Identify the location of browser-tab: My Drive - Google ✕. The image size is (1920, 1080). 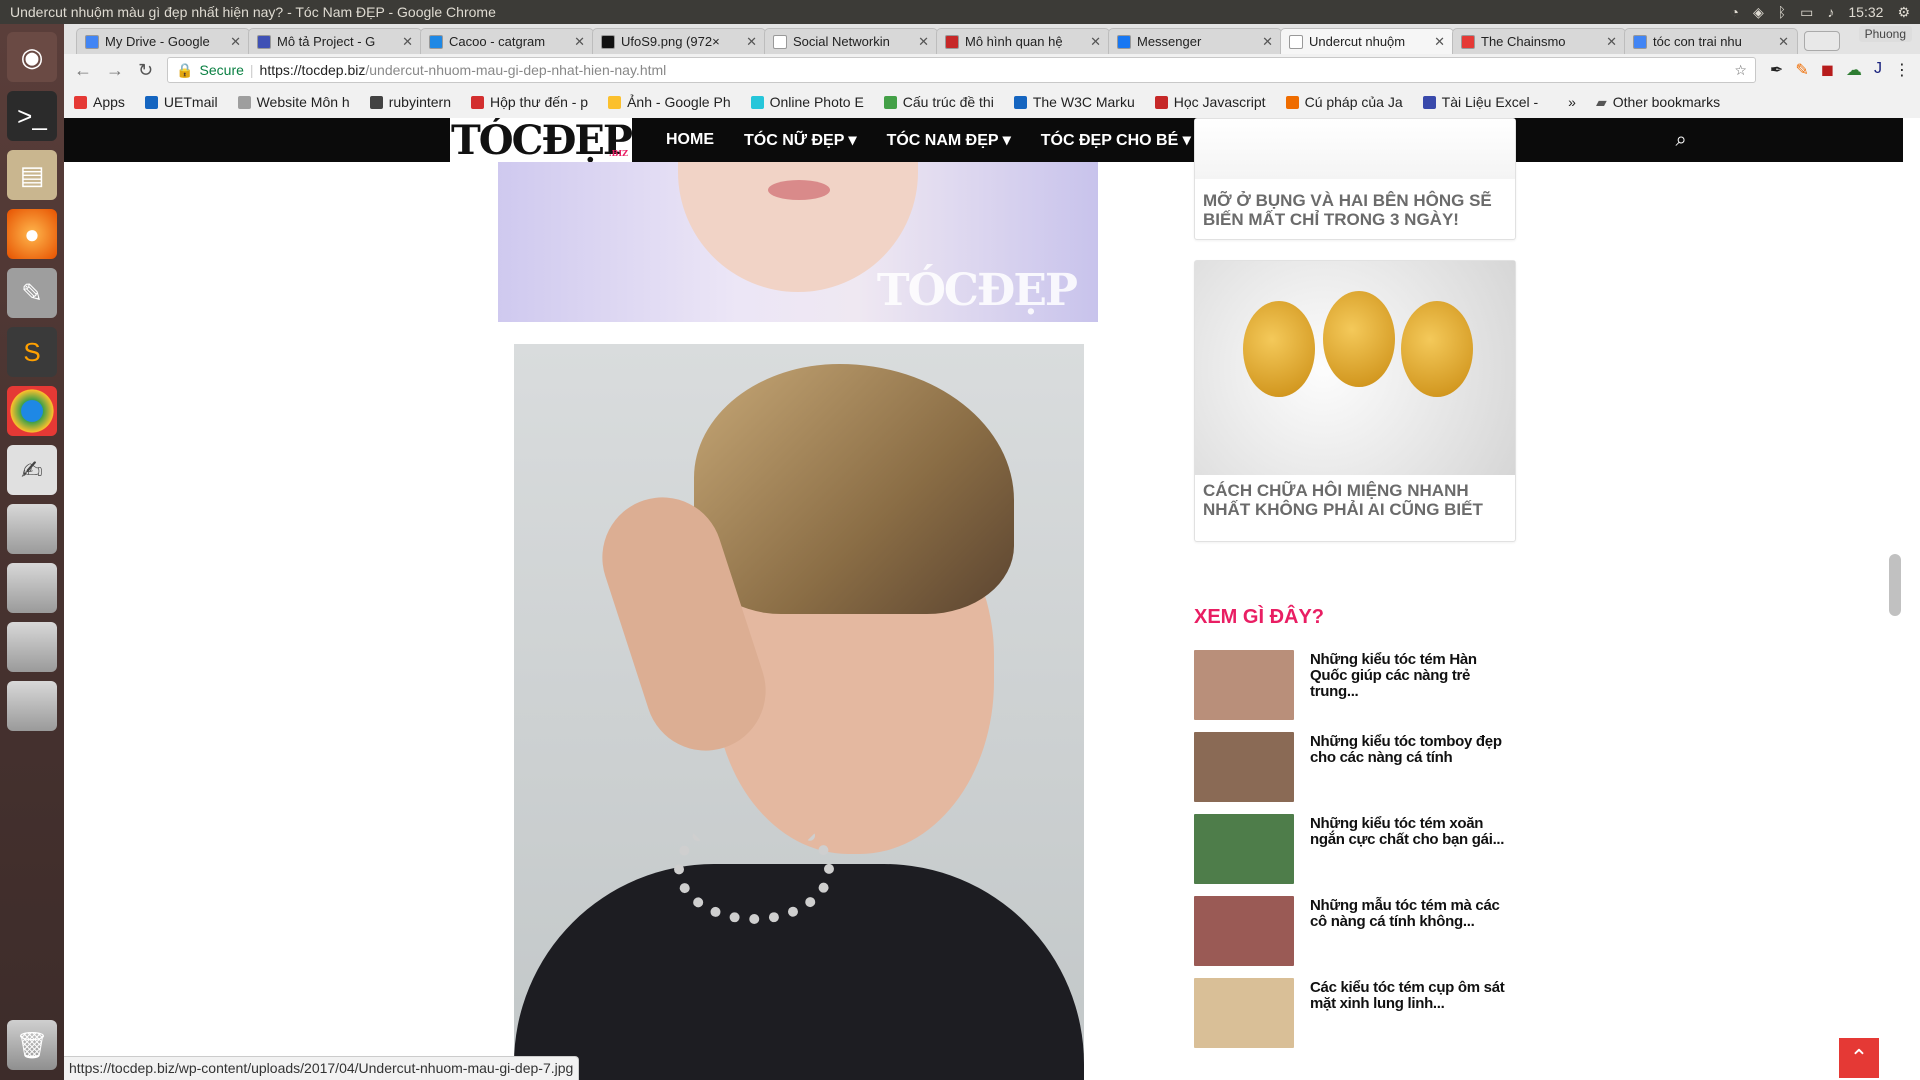
(163, 41).